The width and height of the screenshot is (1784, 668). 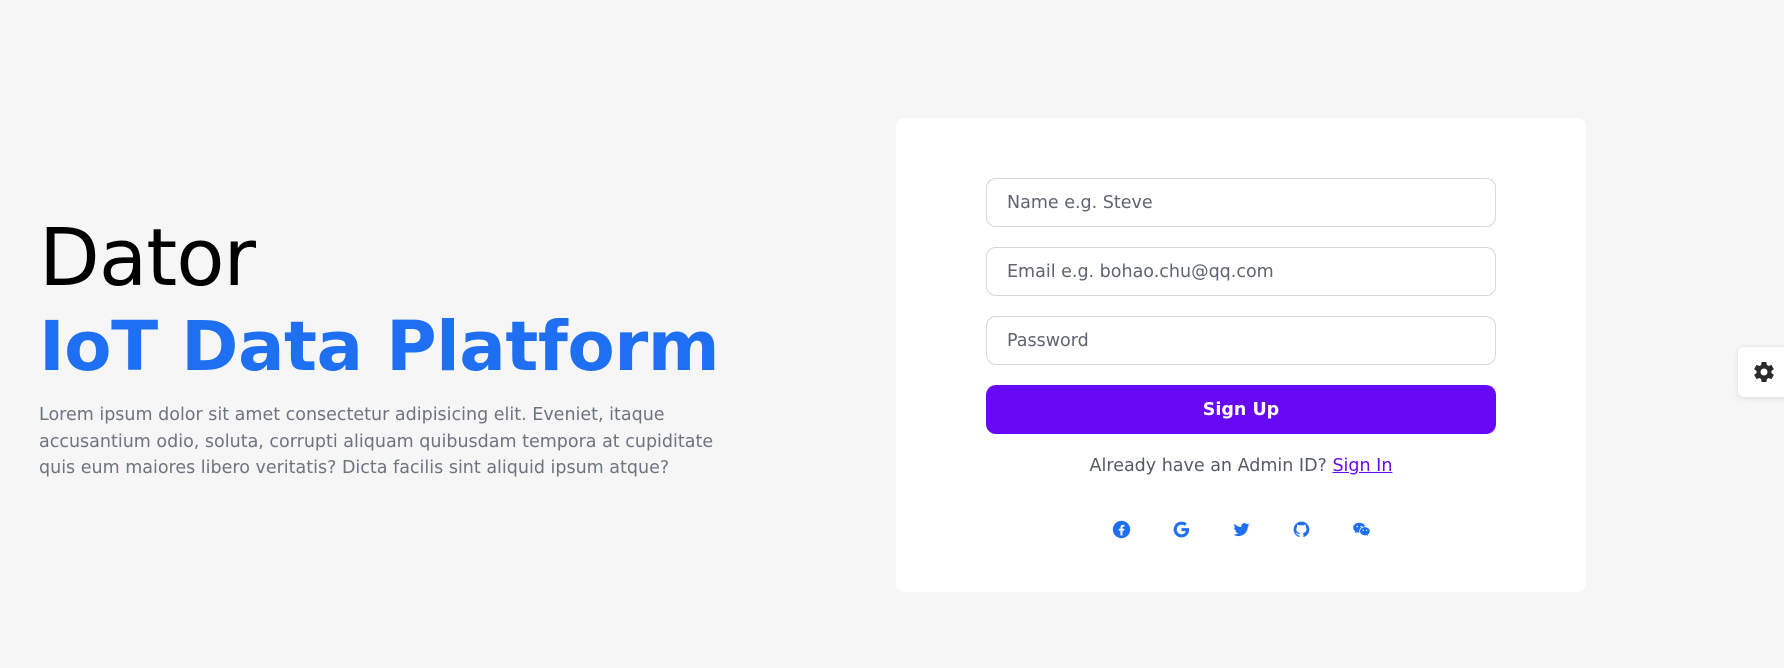 I want to click on name-input, so click(x=1241, y=202).